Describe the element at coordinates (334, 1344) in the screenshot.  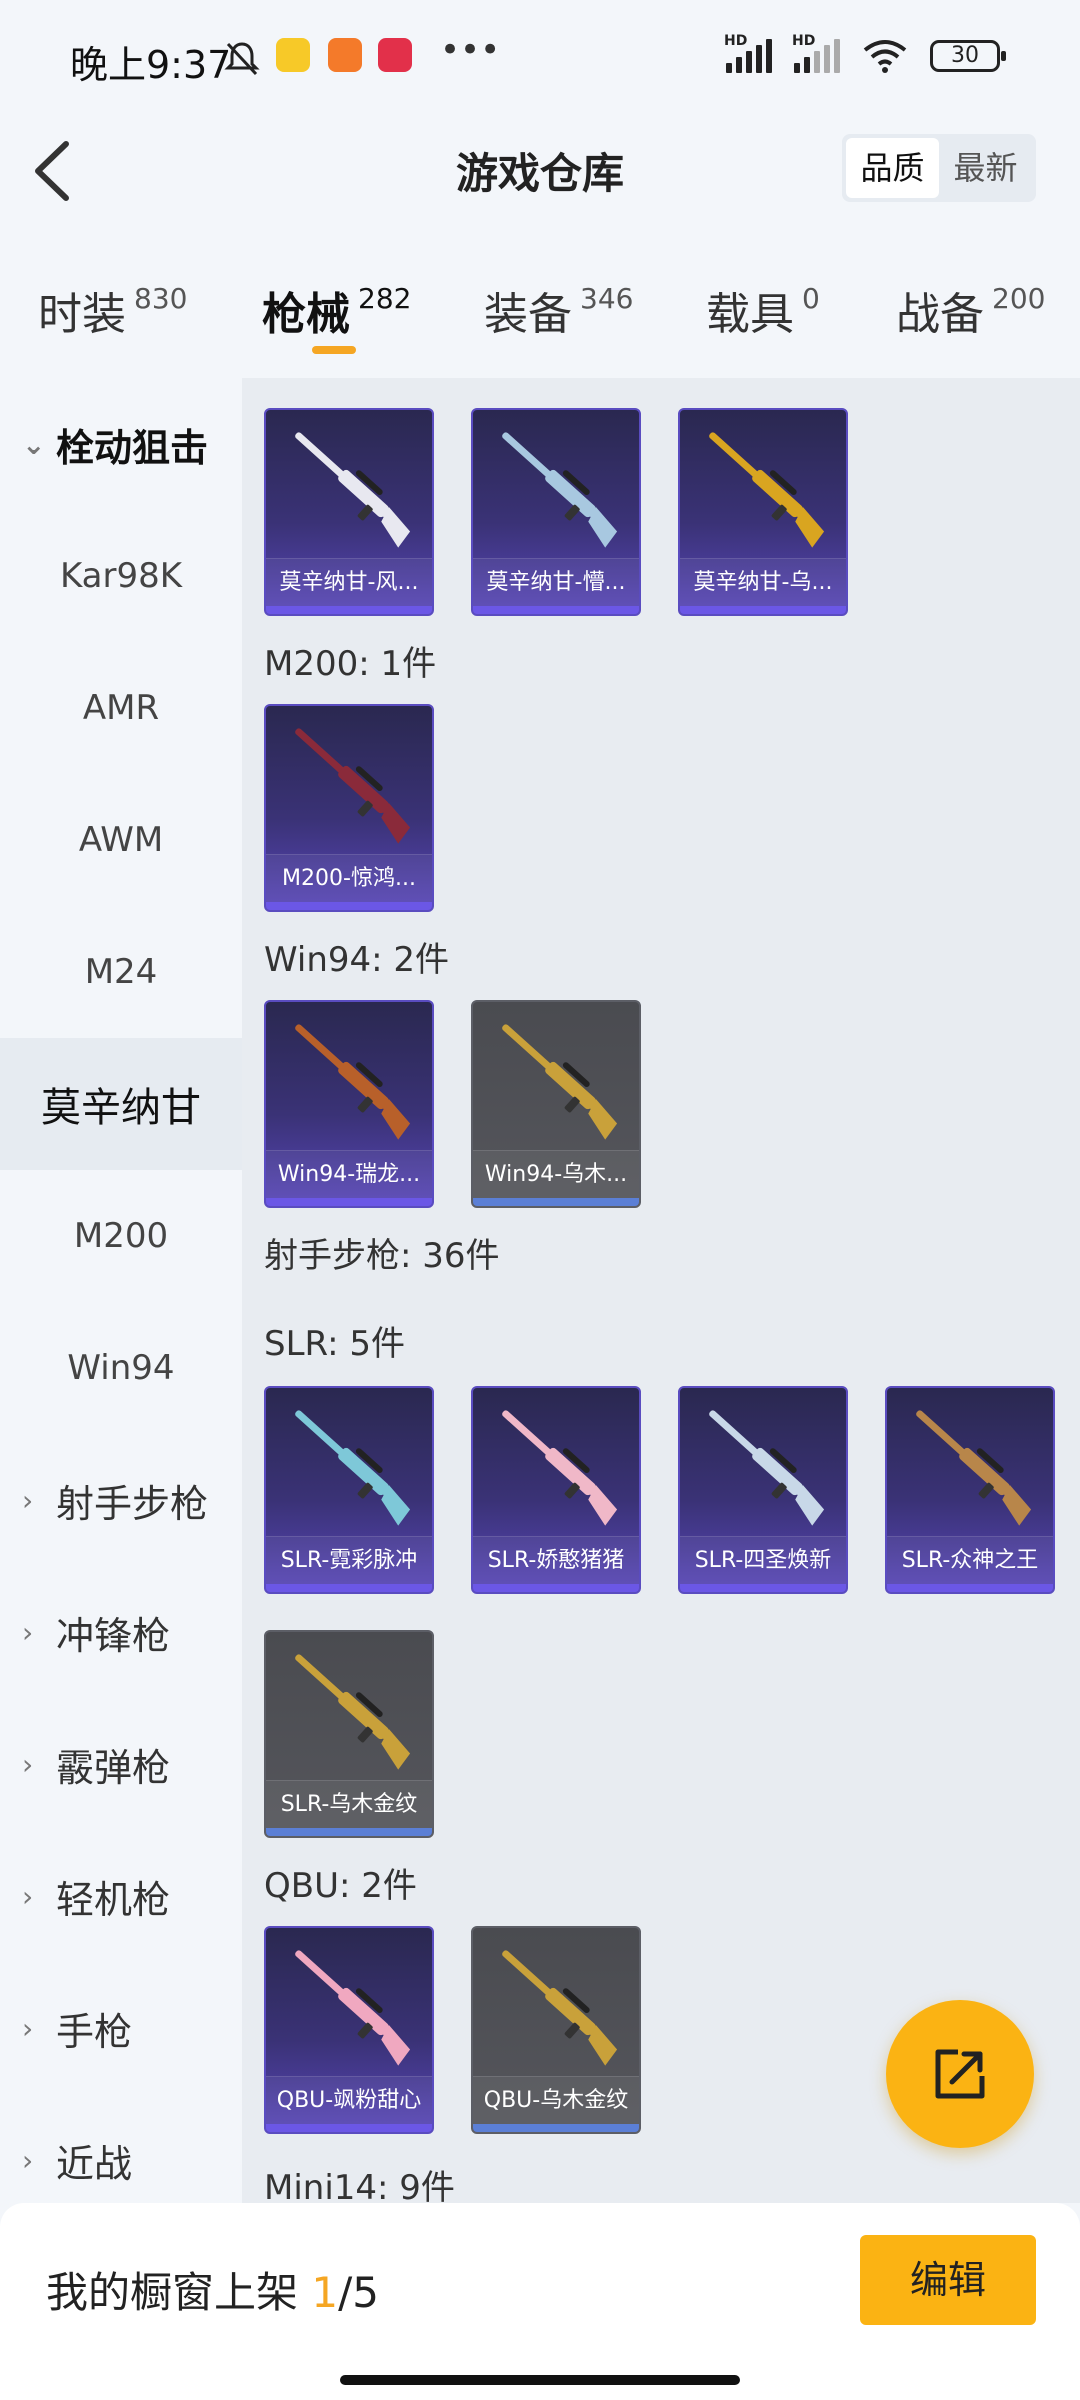
I see `section-label-slr: SLR: 5件` at that location.